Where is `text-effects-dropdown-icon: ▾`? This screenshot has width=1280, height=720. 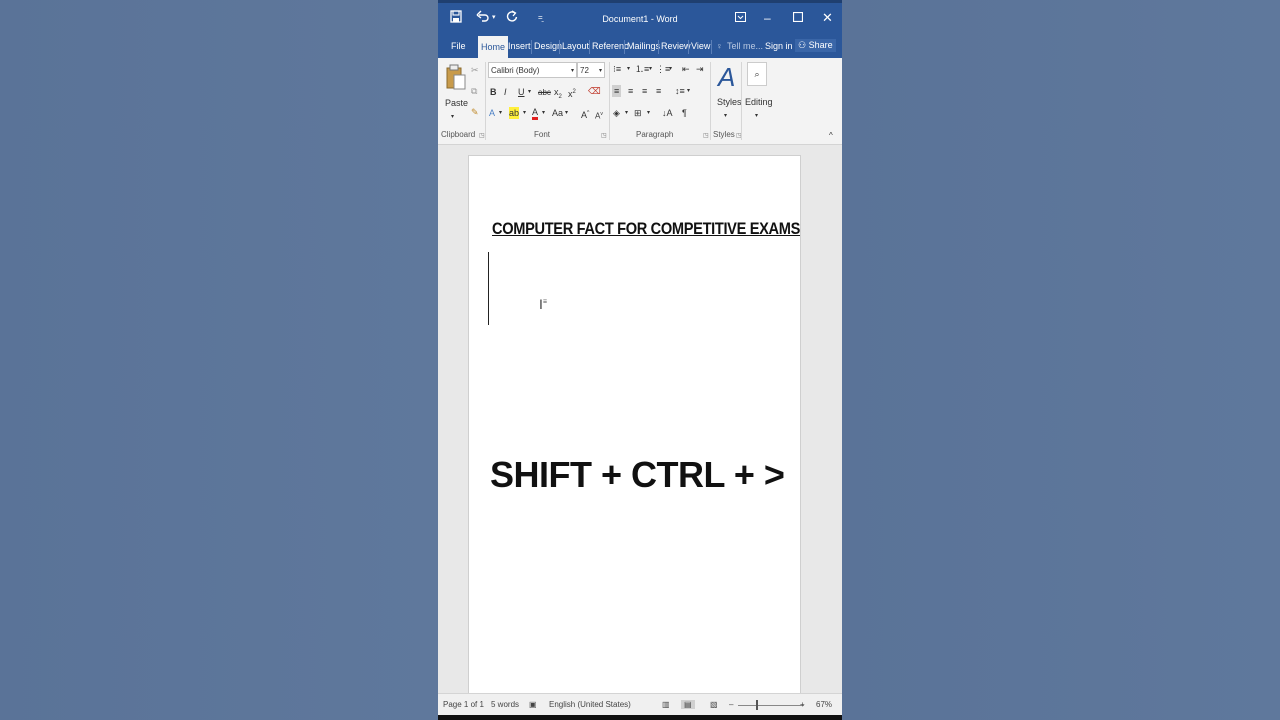
text-effects-dropdown-icon: ▾ is located at coordinates (500, 113).